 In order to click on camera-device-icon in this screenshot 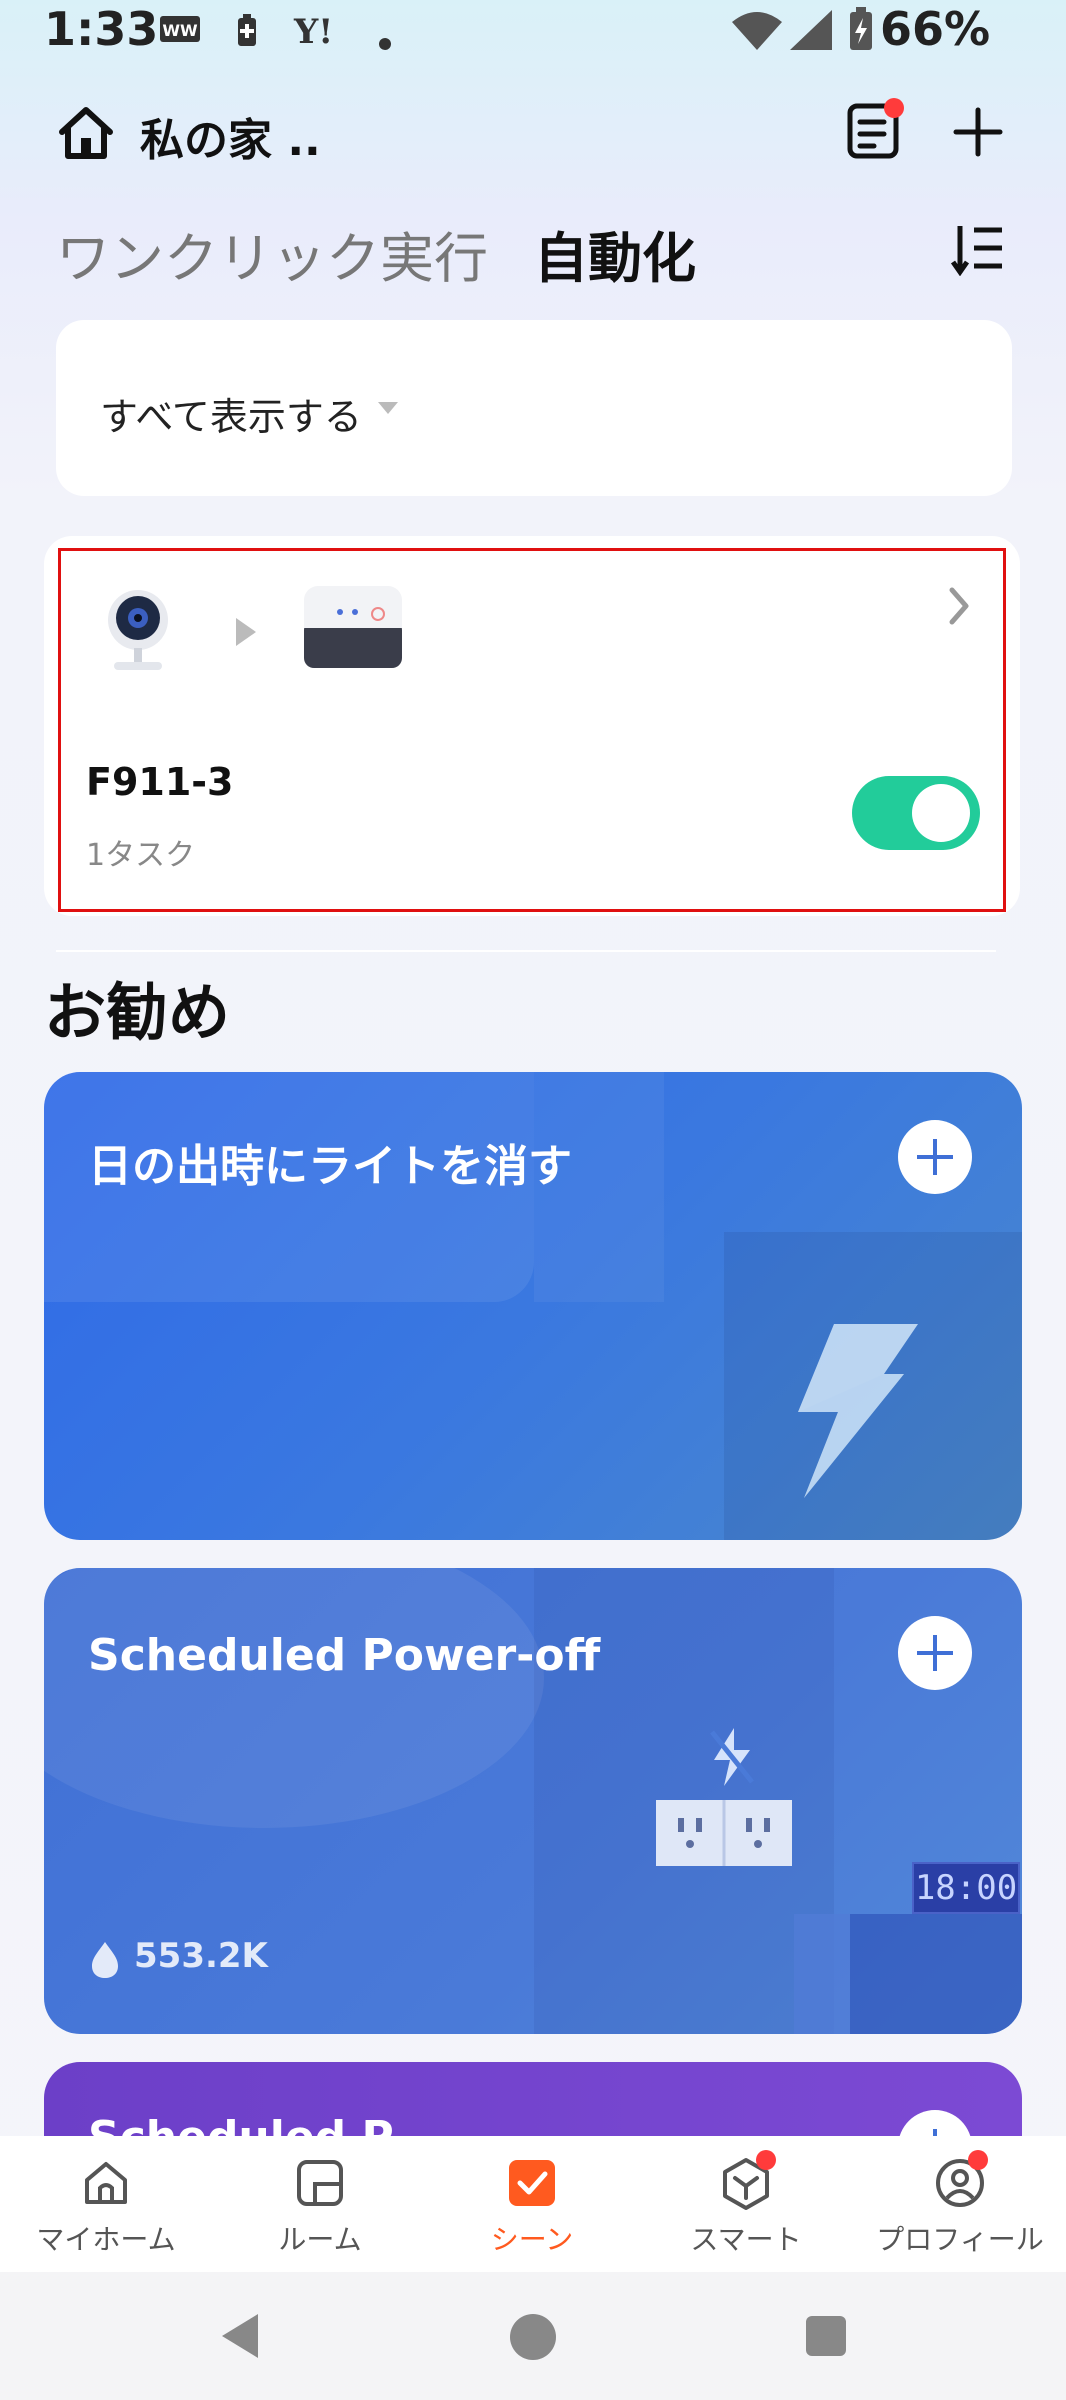, I will do `click(138, 630)`.